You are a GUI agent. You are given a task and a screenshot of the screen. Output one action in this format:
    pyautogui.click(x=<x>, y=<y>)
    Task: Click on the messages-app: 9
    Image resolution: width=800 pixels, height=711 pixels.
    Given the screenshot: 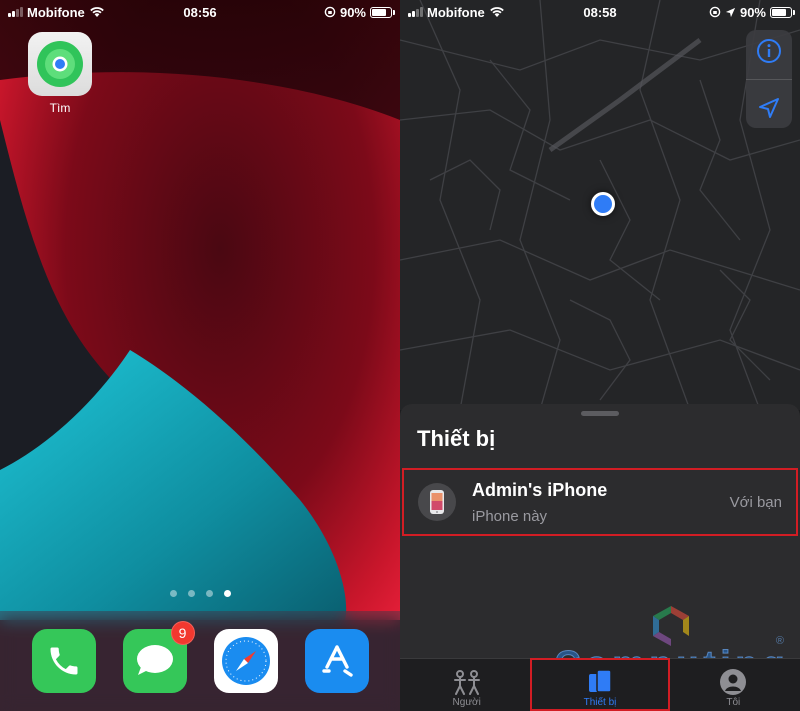 What is the action you would take?
    pyautogui.click(x=158, y=657)
    